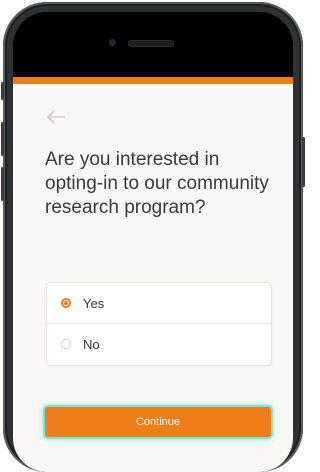 The height and width of the screenshot is (472, 320). Describe the element at coordinates (91, 344) in the screenshot. I see `option-label: No` at that location.